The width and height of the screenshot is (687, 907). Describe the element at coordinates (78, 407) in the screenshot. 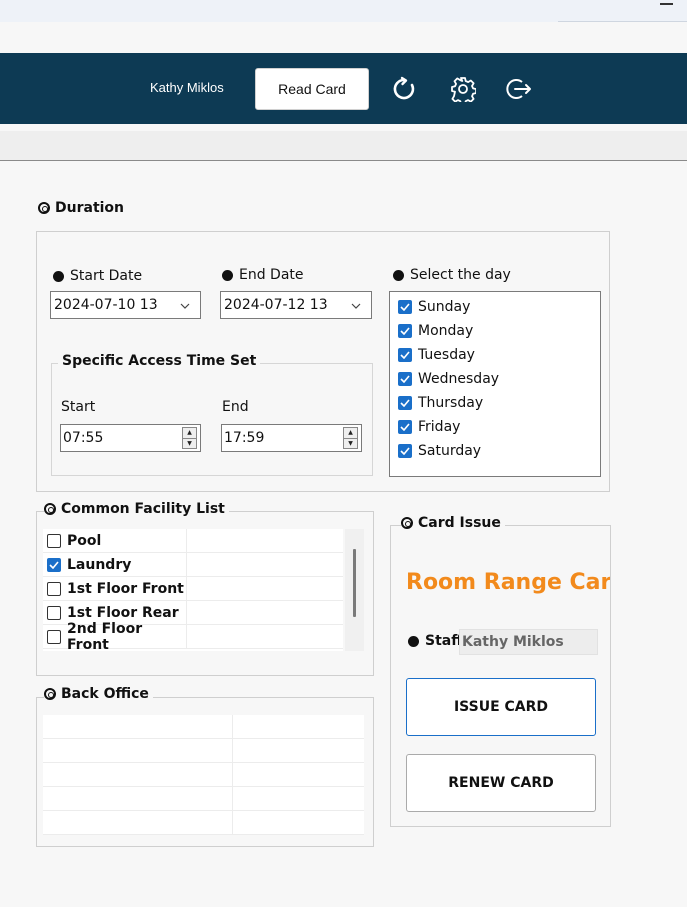

I see `start-time-label: Start` at that location.